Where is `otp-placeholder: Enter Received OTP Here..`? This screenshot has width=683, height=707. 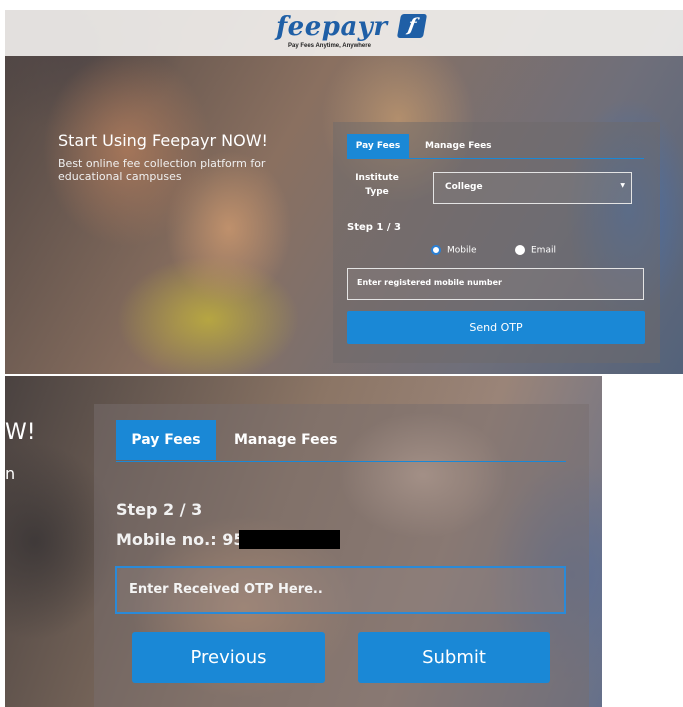 otp-placeholder: Enter Received OTP Here.. is located at coordinates (226, 589).